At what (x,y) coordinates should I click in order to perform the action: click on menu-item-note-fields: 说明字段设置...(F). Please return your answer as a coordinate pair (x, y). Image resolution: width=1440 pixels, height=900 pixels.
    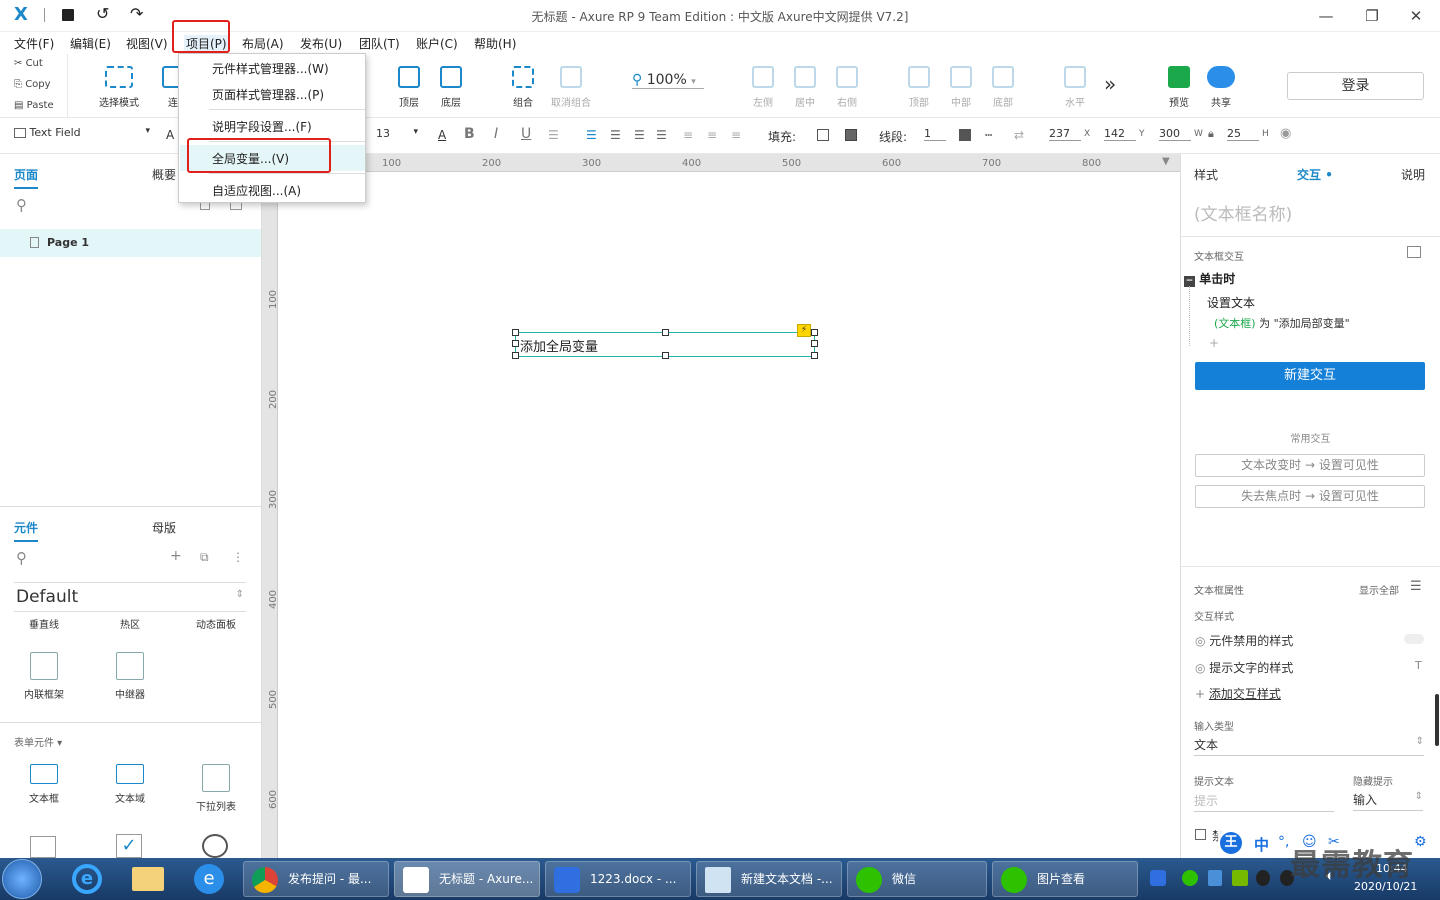
    Looking at the image, I should click on (262, 126).